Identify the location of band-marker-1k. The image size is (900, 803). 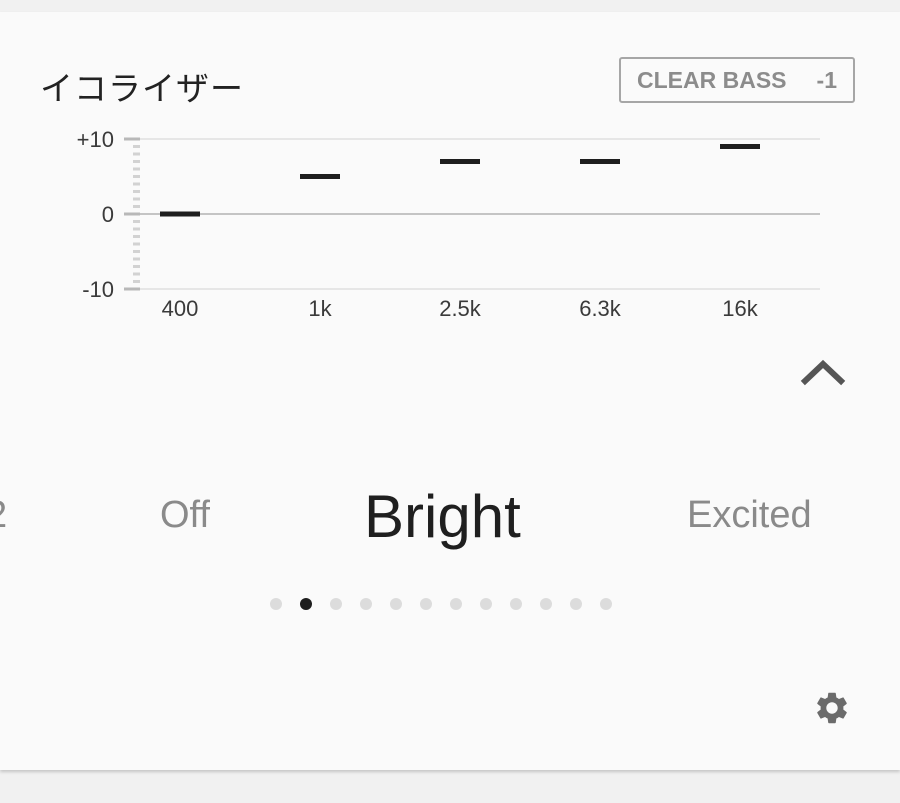
(320, 176).